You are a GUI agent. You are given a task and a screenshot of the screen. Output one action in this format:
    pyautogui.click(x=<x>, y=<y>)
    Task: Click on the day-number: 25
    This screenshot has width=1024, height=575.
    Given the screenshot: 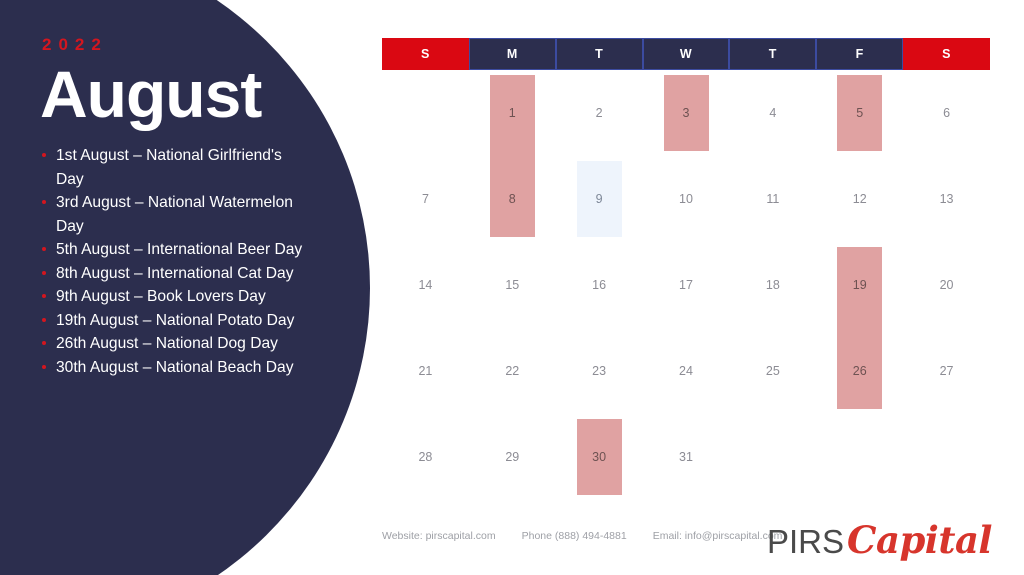 What is the action you would take?
    pyautogui.click(x=772, y=371)
    